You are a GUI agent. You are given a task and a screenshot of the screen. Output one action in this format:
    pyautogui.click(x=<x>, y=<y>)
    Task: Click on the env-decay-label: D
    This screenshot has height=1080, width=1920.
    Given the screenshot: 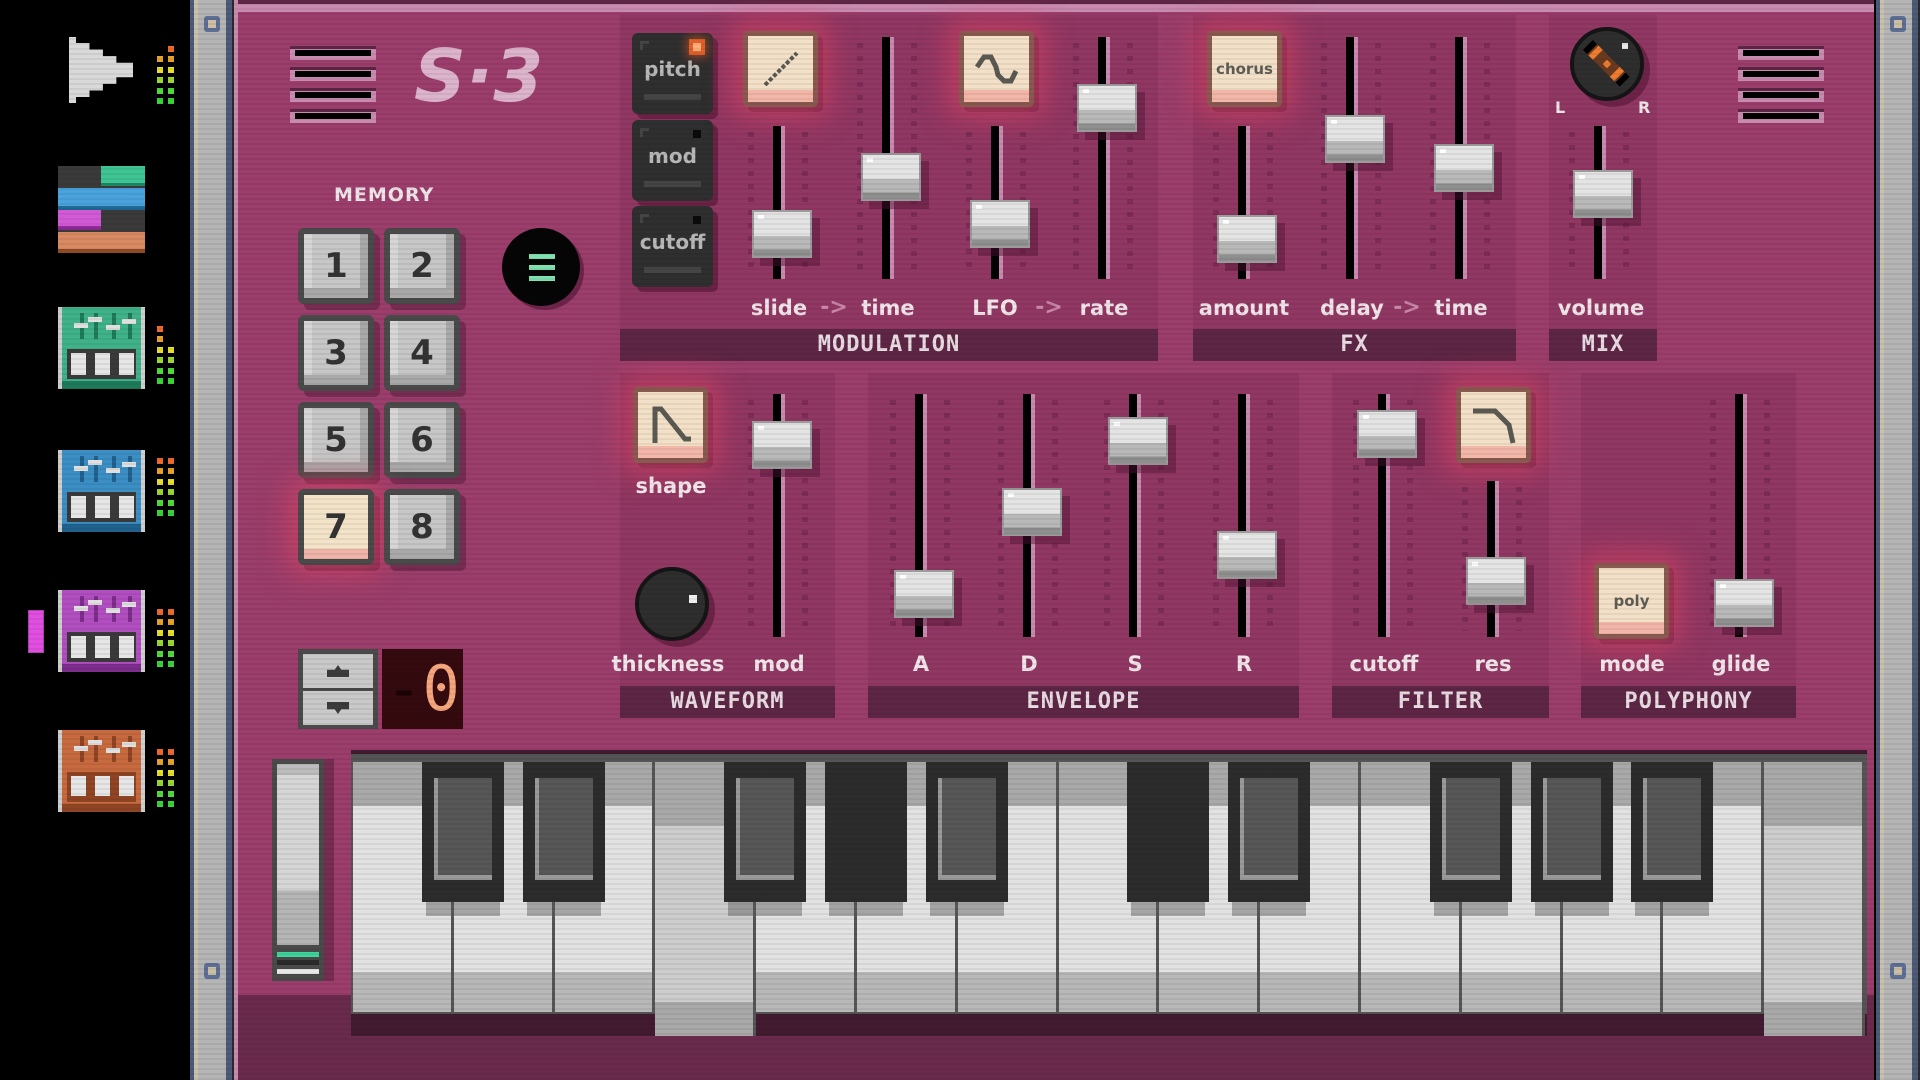 What is the action you would take?
    pyautogui.click(x=1029, y=664)
    